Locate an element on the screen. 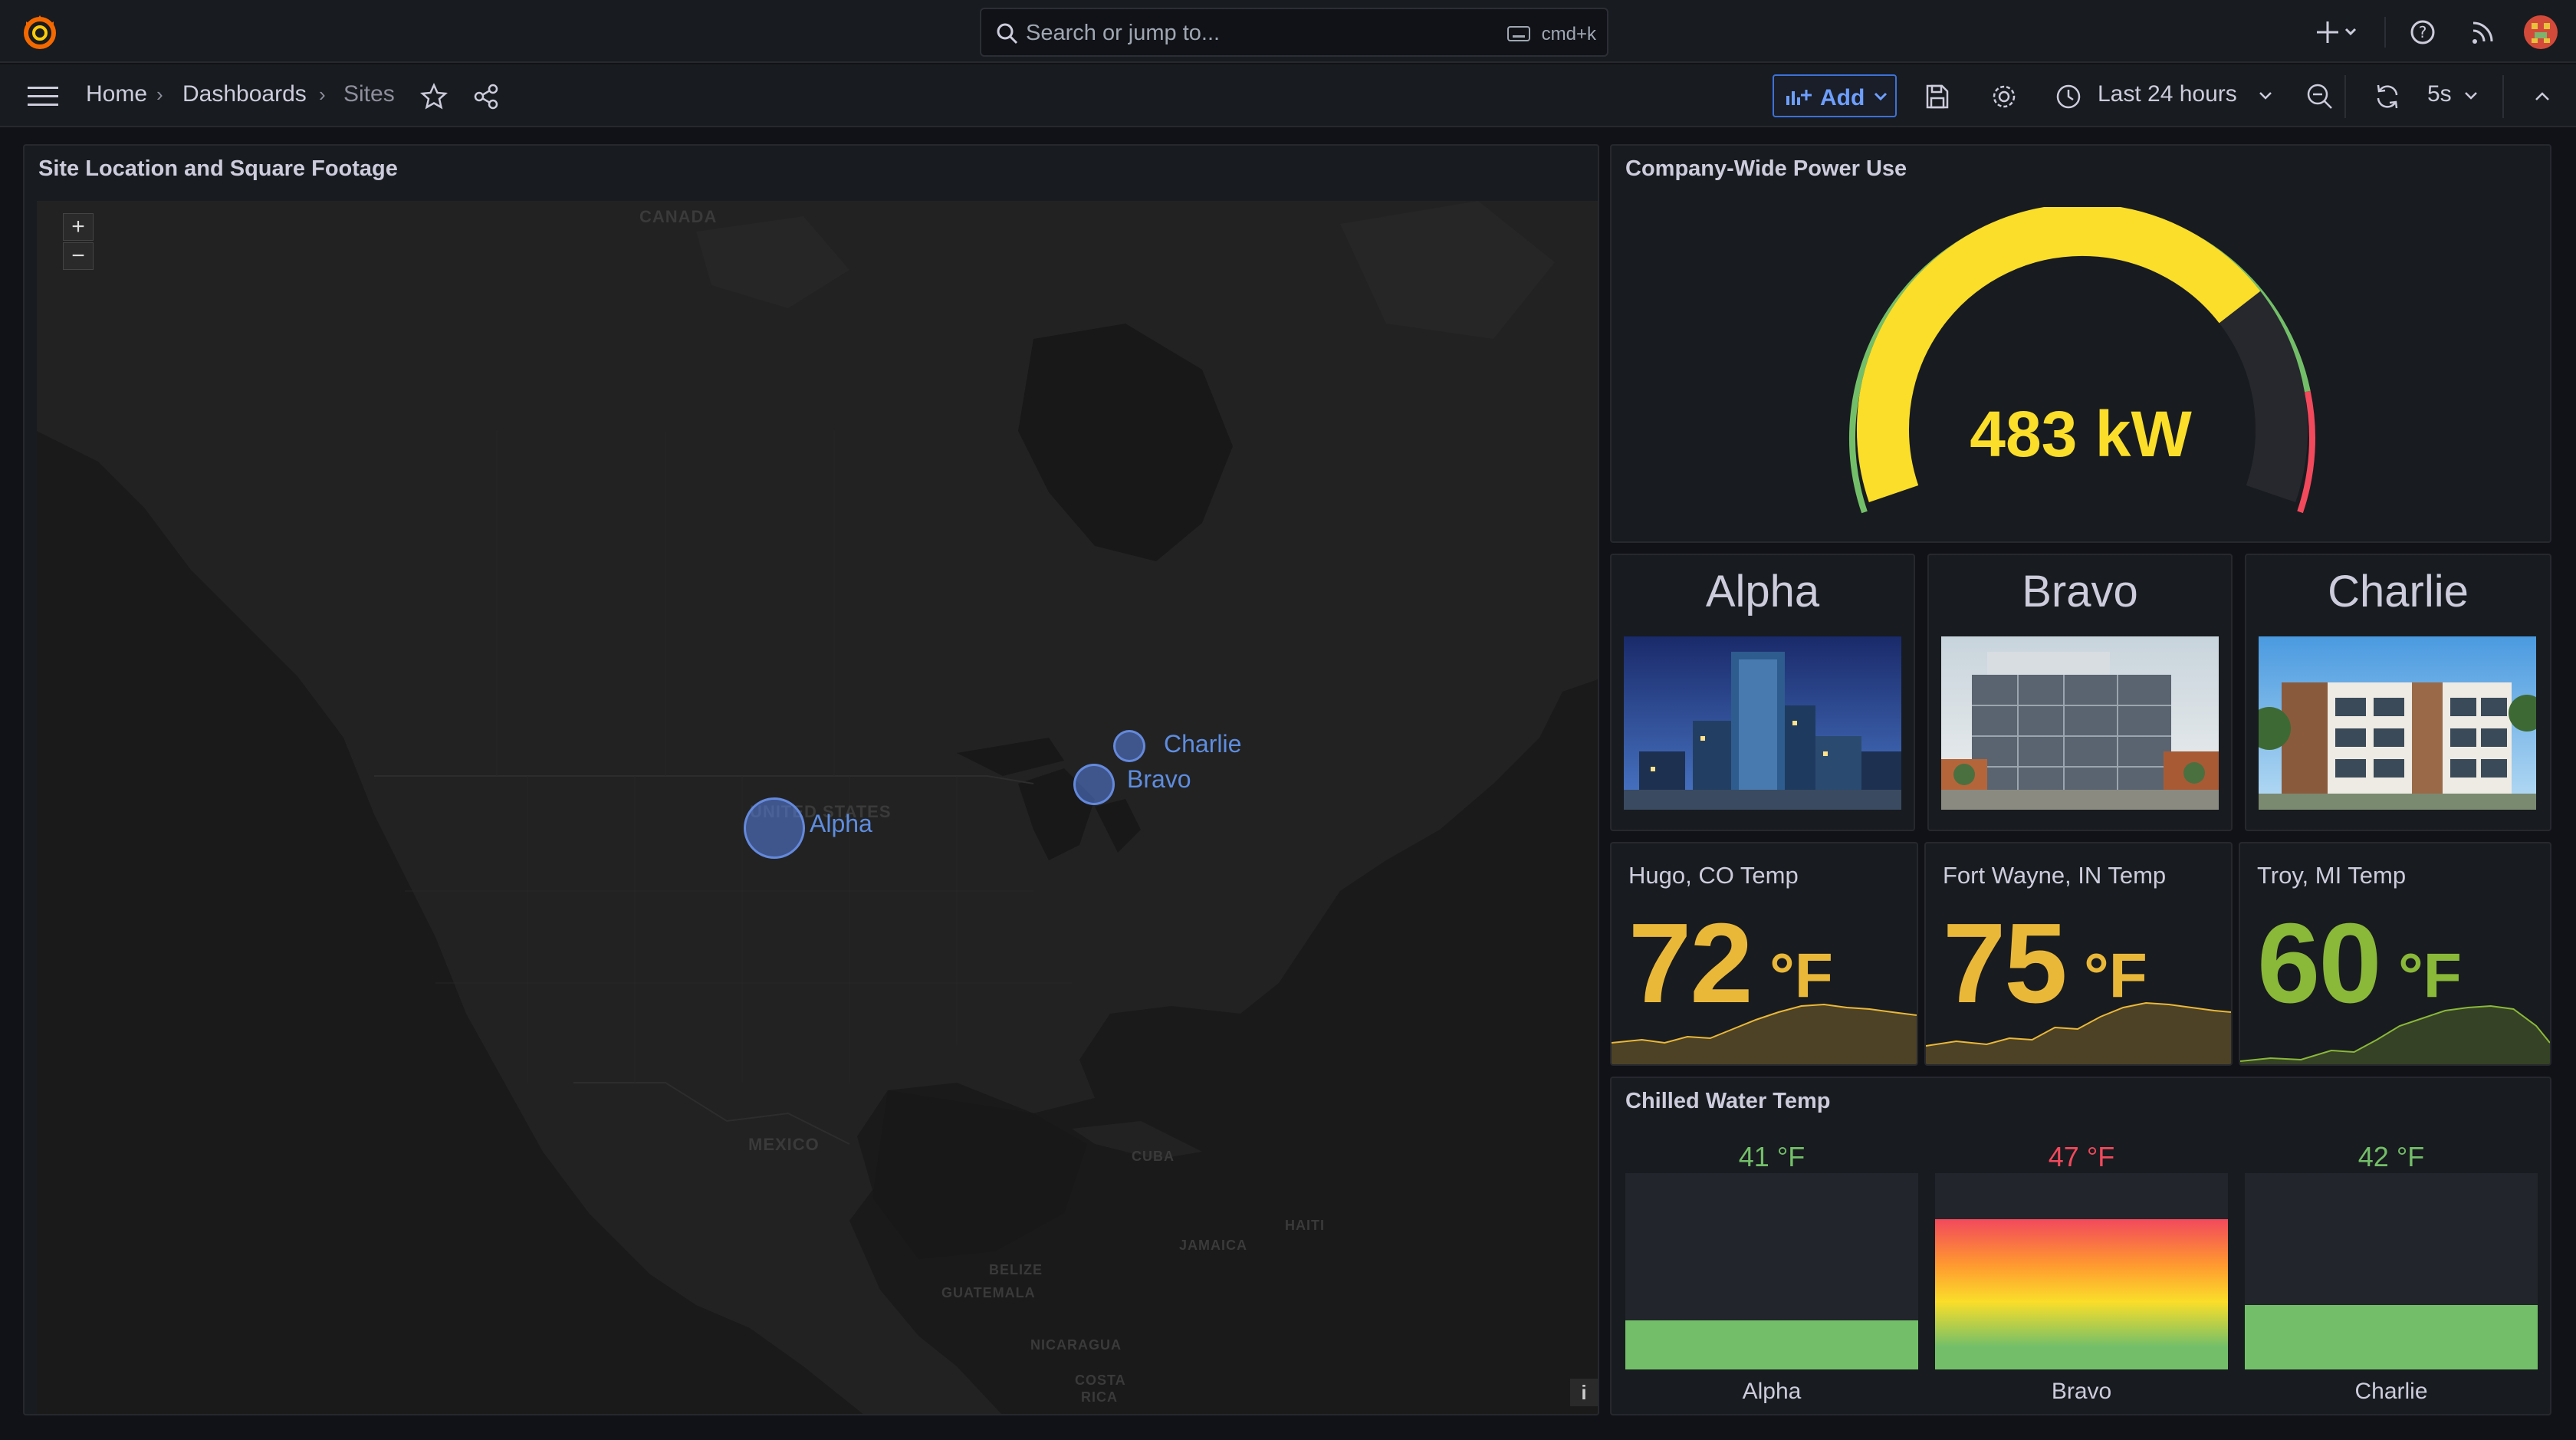 This screenshot has height=1440, width=2576. top-bar: Search or jump to... cmd+k ? is located at coordinates (1288, 32).